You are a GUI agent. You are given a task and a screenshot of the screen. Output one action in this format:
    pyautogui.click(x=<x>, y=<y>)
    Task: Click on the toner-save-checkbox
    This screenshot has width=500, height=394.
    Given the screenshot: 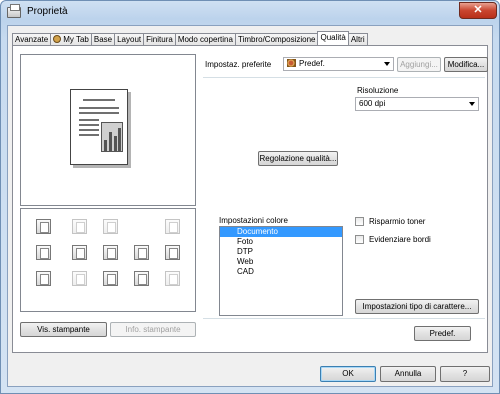 What is the action you would take?
    pyautogui.click(x=359, y=221)
    